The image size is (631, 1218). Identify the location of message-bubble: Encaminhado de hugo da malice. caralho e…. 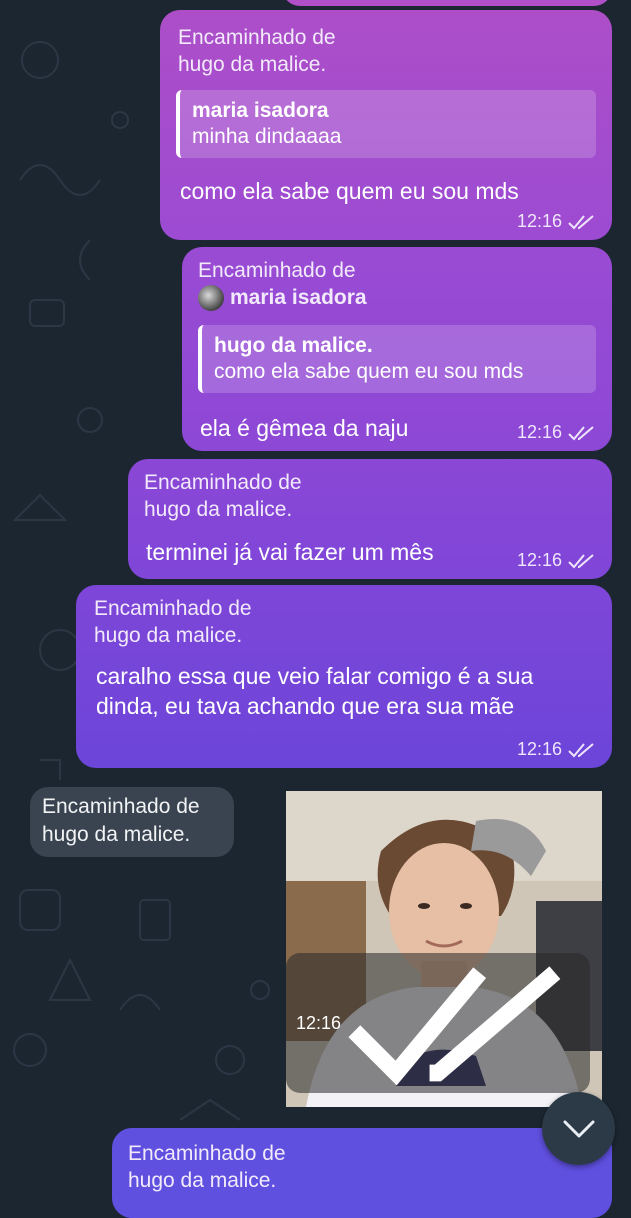
(344, 676).